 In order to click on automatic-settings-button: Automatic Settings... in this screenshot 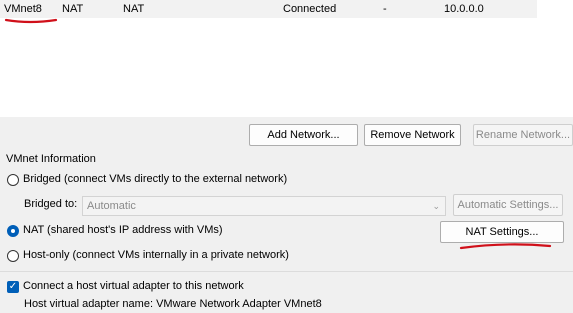, I will do `click(508, 205)`.